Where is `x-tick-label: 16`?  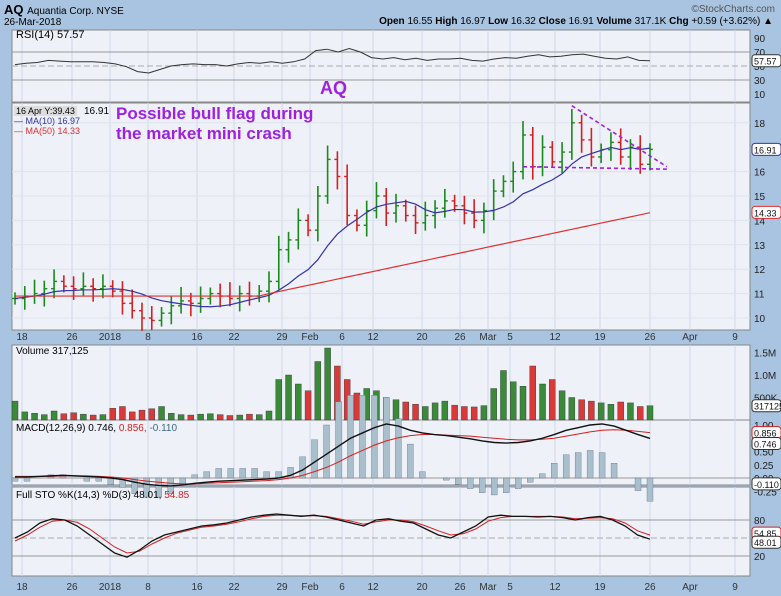 x-tick-label: 16 is located at coordinates (197, 337).